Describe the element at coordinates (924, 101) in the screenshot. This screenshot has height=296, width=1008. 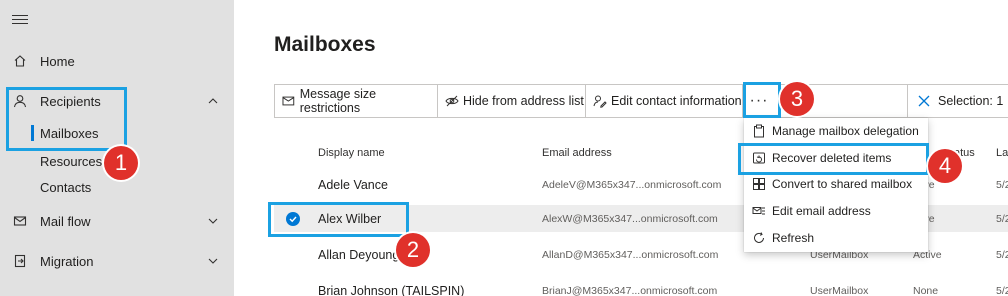
I see `close-icon` at that location.